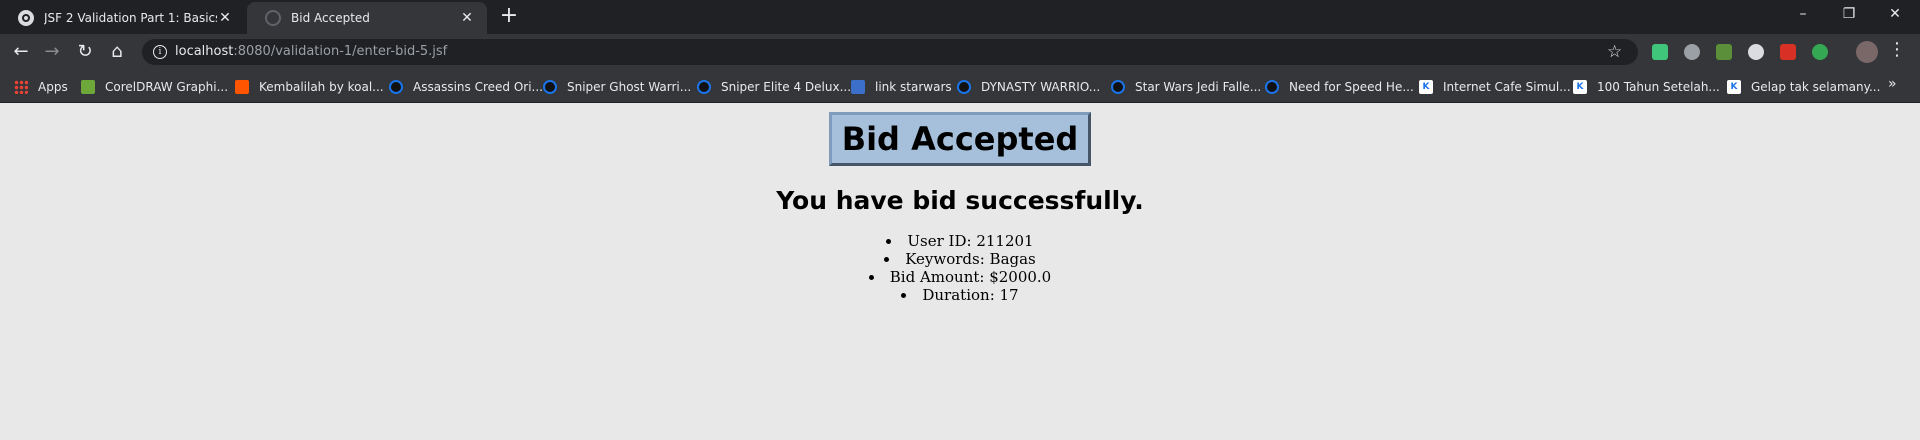 This screenshot has height=440, width=1920. I want to click on bookmark-label: Apps, so click(53, 87).